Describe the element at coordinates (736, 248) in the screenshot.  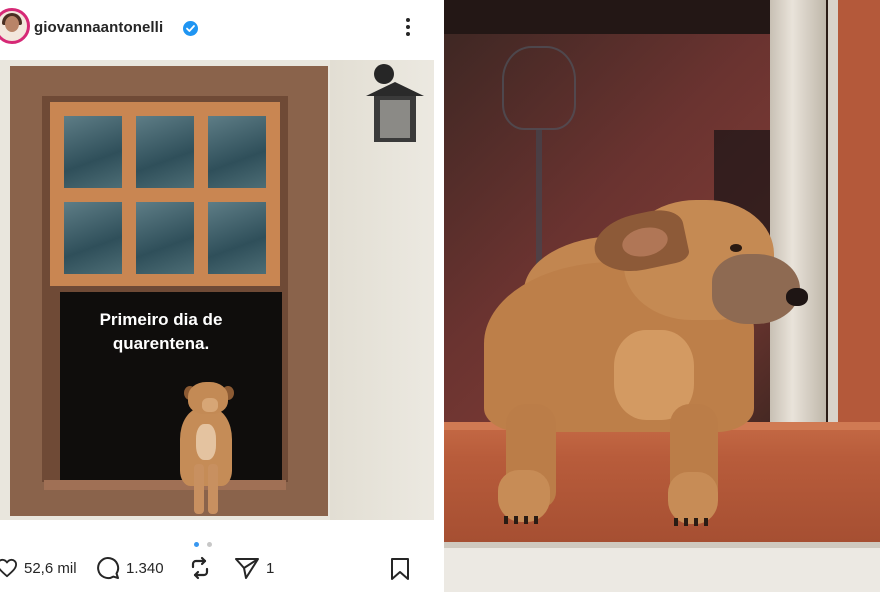
I see `dog-eye` at that location.